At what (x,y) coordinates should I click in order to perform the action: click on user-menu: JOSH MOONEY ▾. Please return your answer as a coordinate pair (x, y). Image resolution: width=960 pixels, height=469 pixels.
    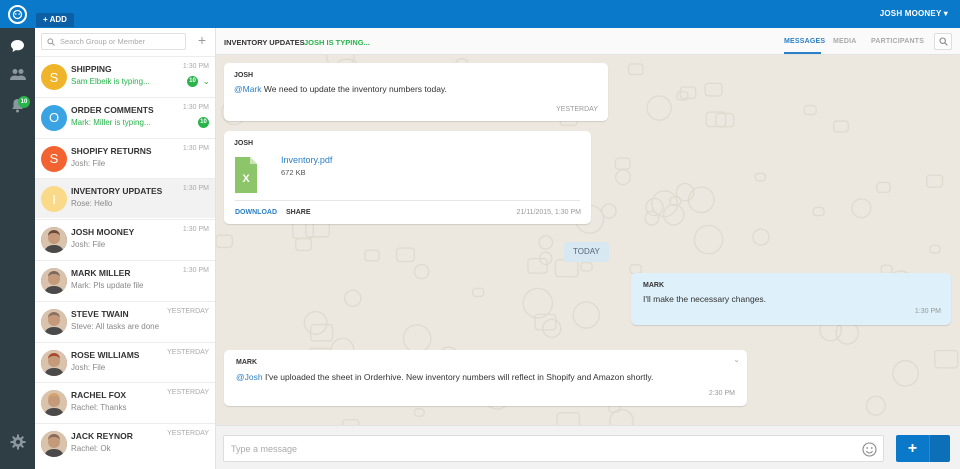
    Looking at the image, I should click on (914, 13).